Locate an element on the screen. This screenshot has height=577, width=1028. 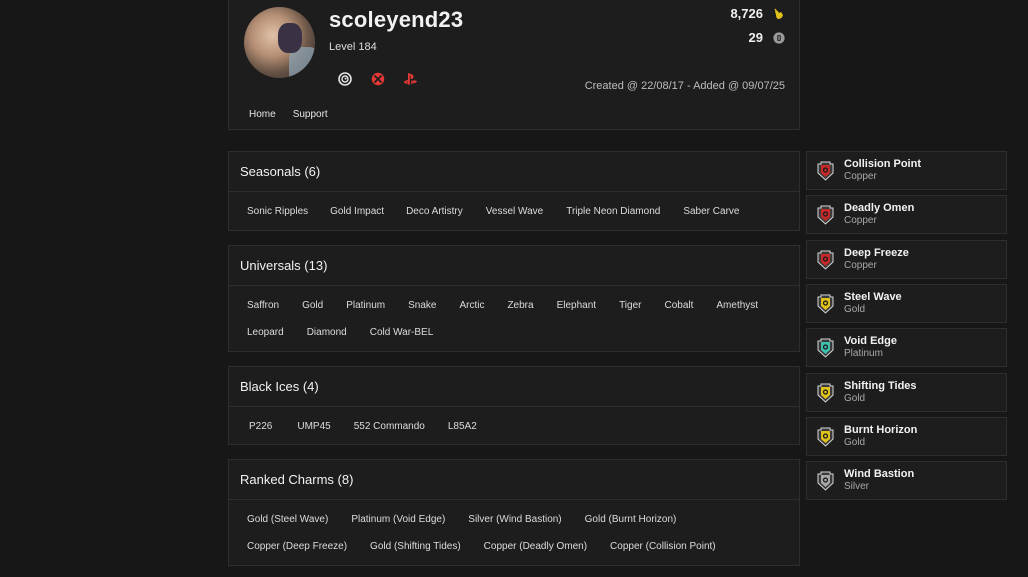
universal-skin: Saffron is located at coordinates (263, 305).